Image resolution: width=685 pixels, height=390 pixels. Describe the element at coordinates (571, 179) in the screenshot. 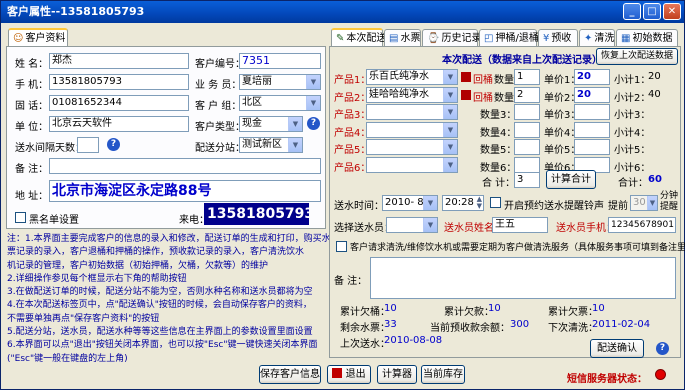

I see `calc-total-button: 计算合计` at that location.